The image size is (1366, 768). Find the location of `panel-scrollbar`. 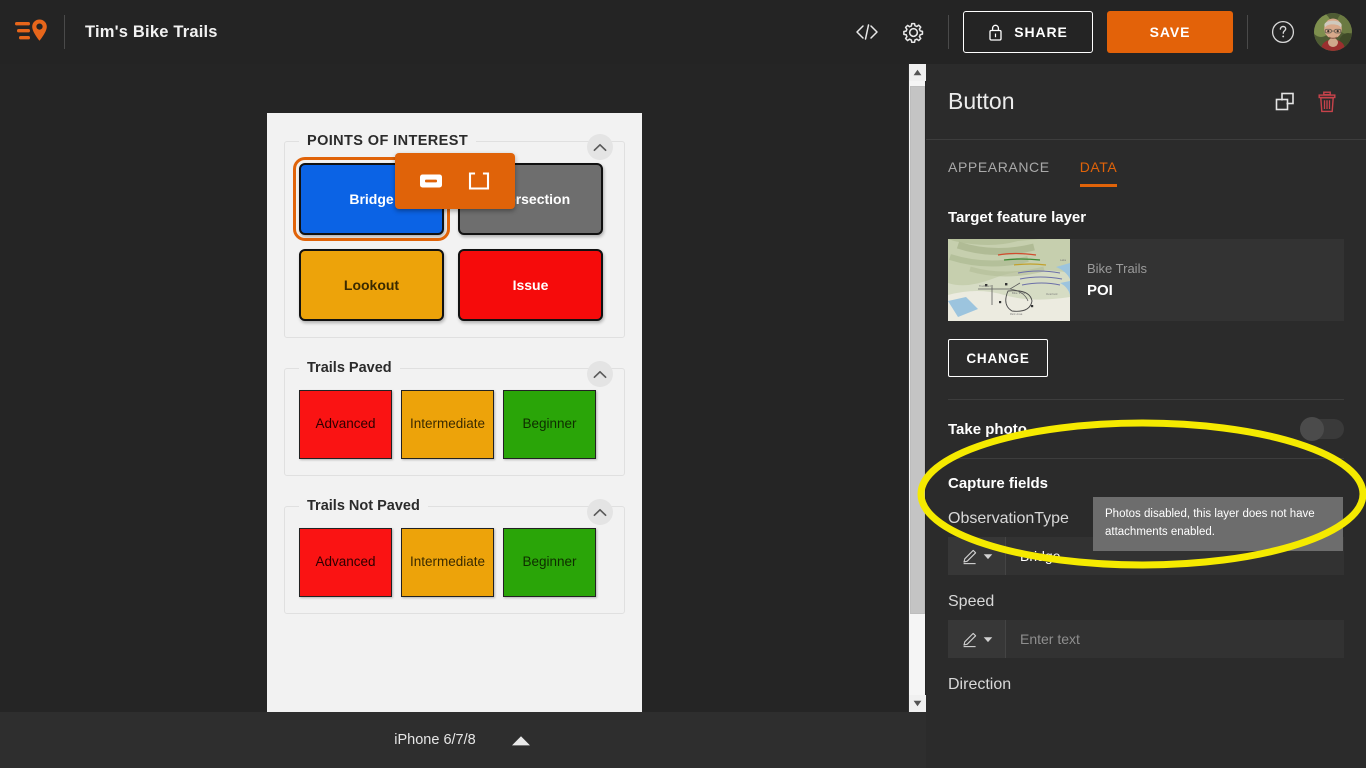

panel-scrollbar is located at coordinates (1364, 416).